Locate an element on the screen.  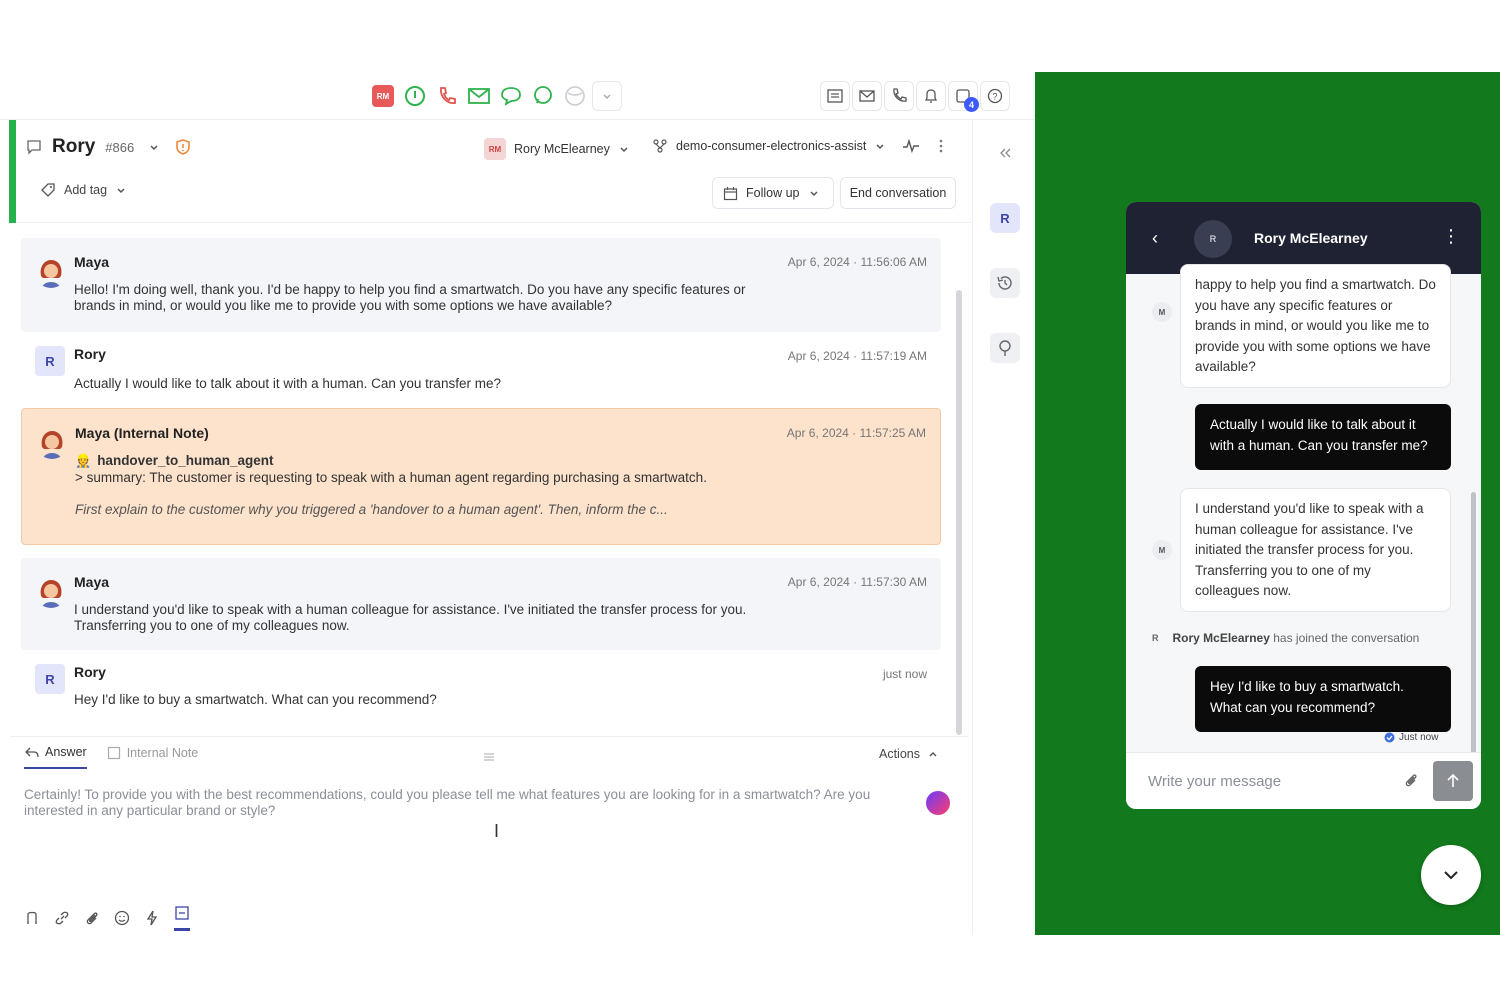
status-icon is located at coordinates (415, 96).